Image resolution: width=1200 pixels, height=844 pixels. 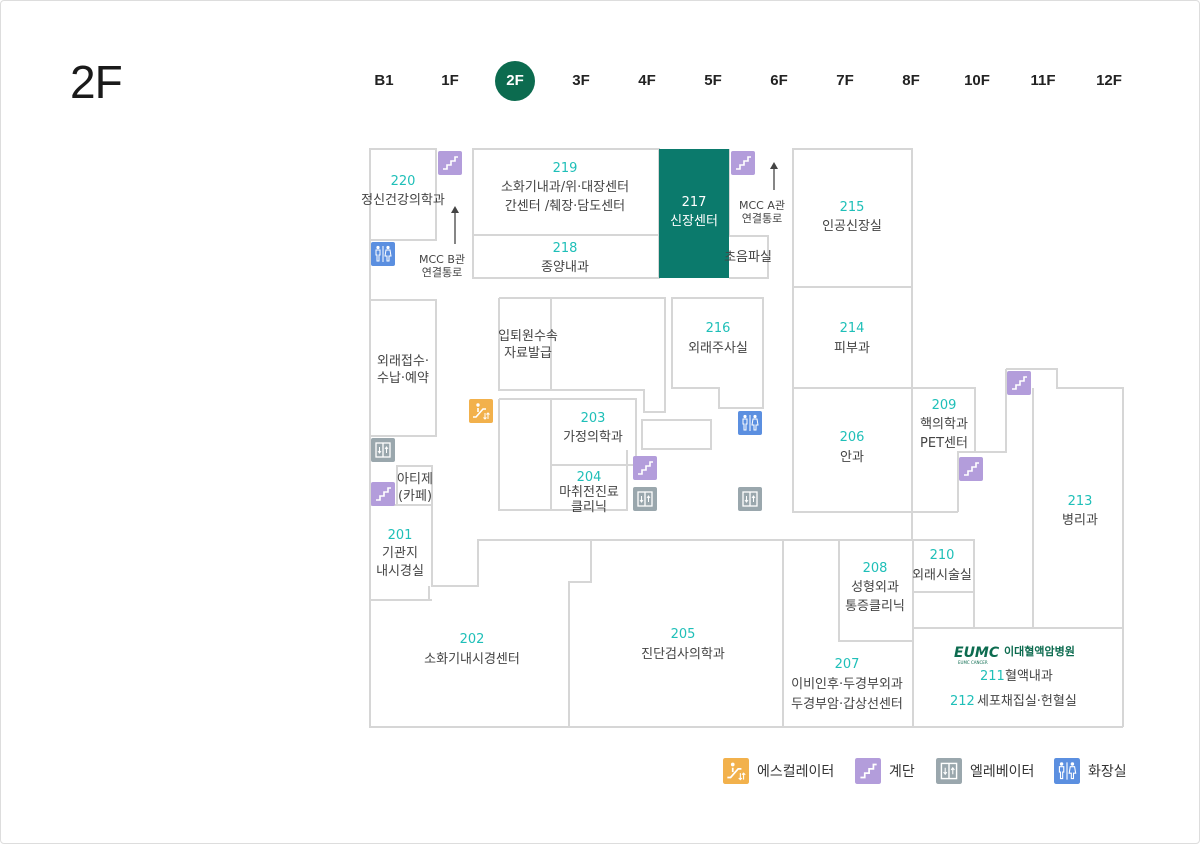 I want to click on logo-sub: EUMC CANCER, so click(x=973, y=662).